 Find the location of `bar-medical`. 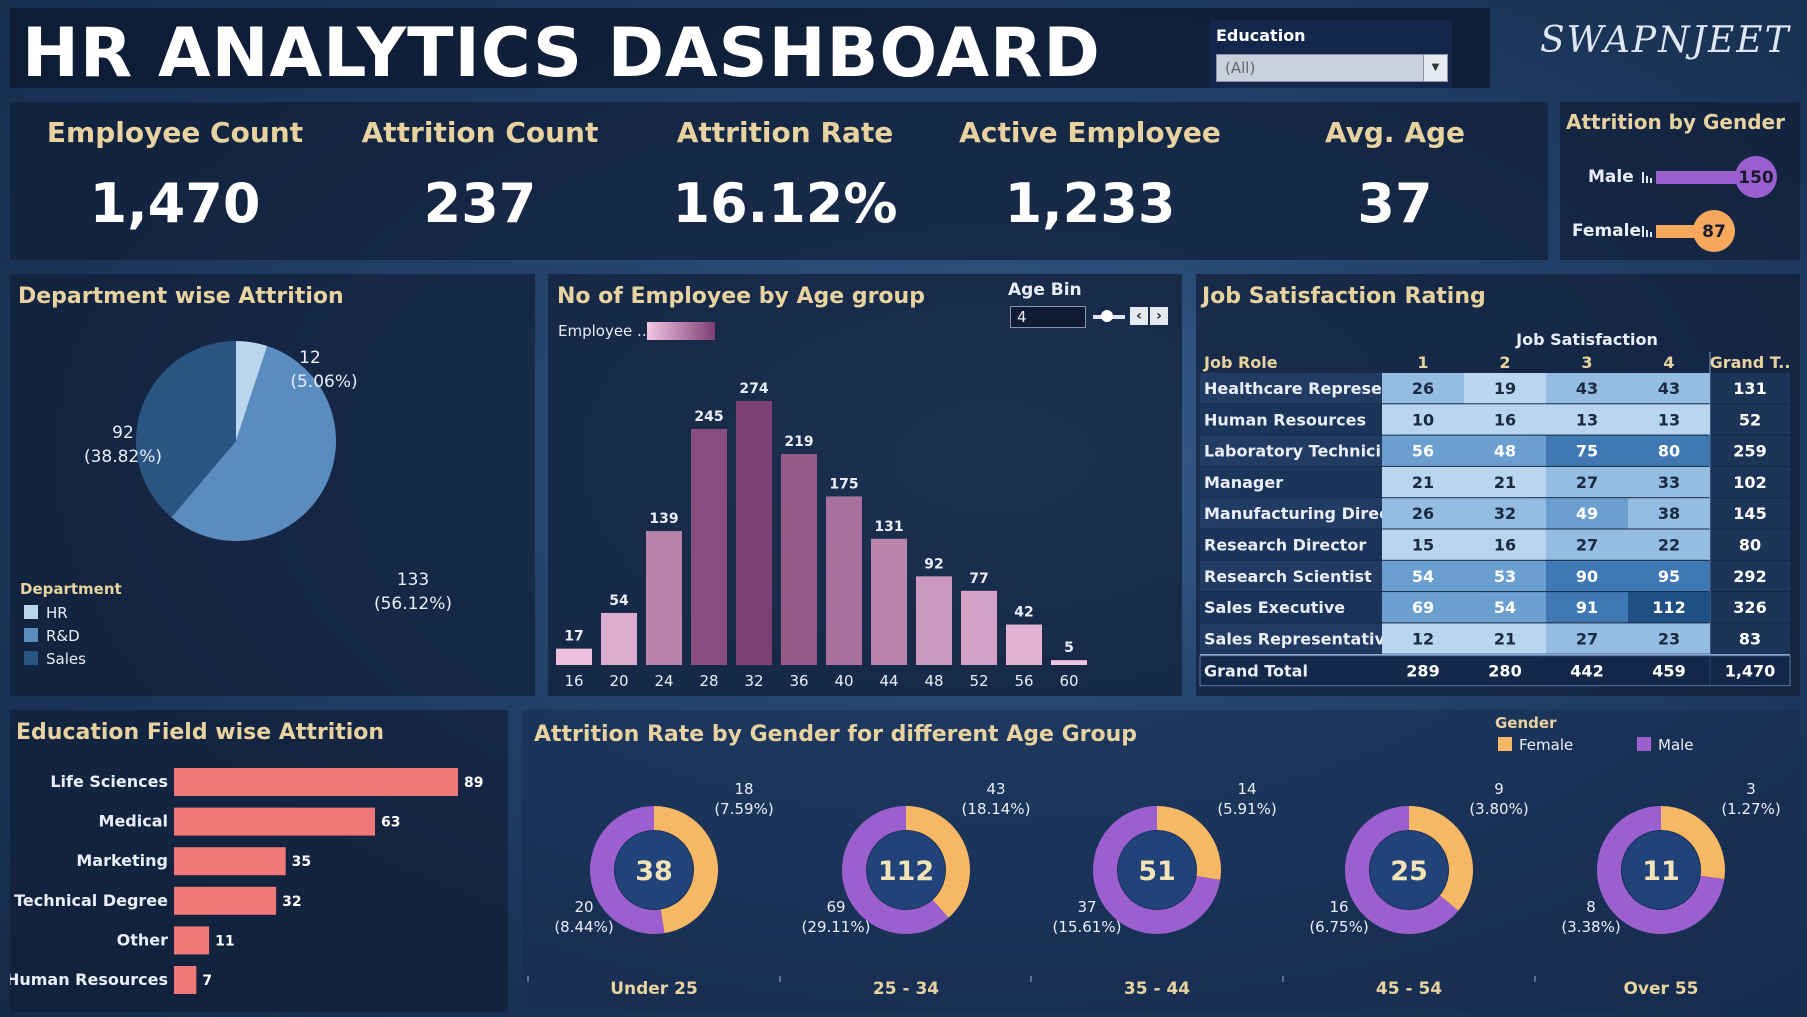

bar-medical is located at coordinates (275, 821).